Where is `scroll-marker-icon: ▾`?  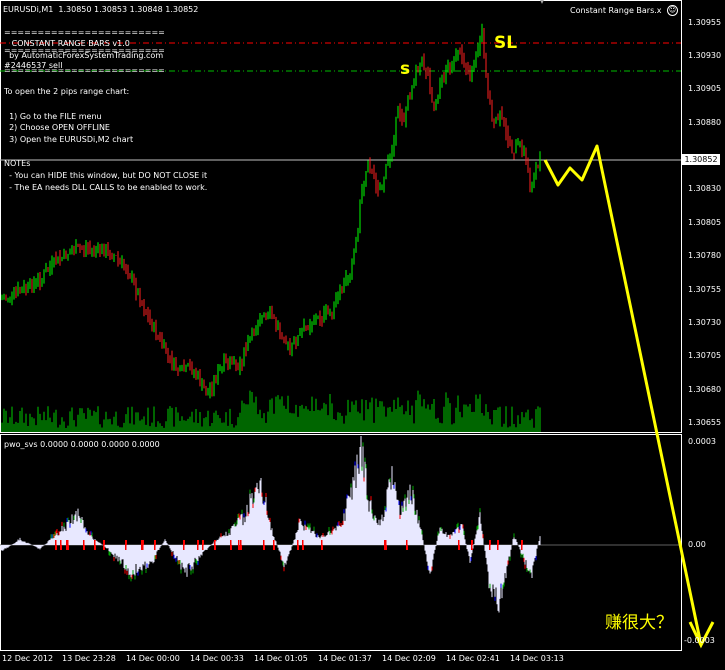
scroll-marker-icon: ▾ is located at coordinates (542, 3).